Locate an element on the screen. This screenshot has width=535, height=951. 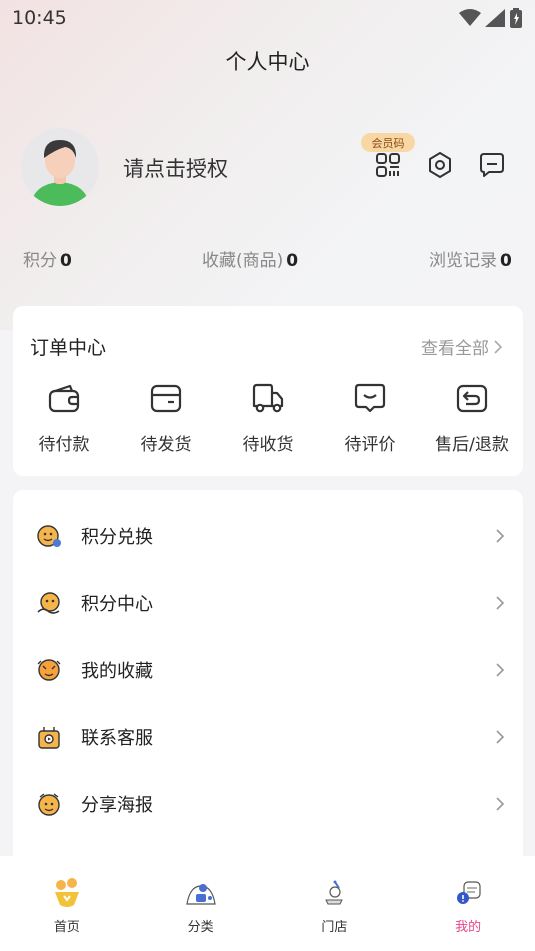
avatar is located at coordinates (60, 167).